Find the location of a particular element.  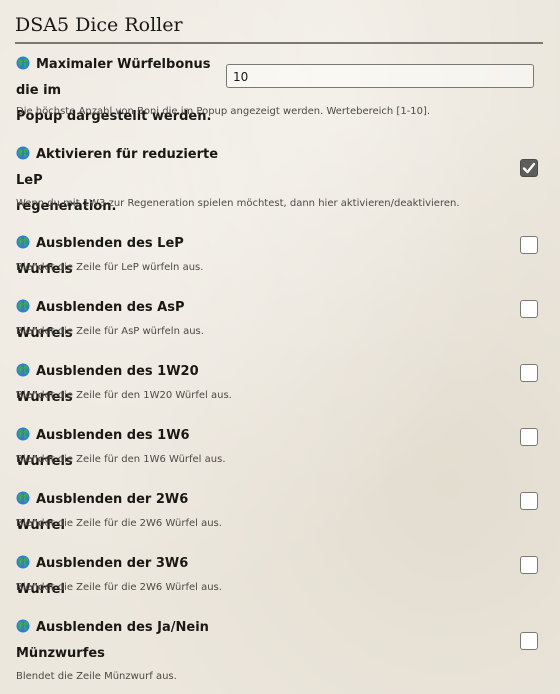

setting-label: Ausblenden des AsP Würfels is located at coordinates (121, 321).